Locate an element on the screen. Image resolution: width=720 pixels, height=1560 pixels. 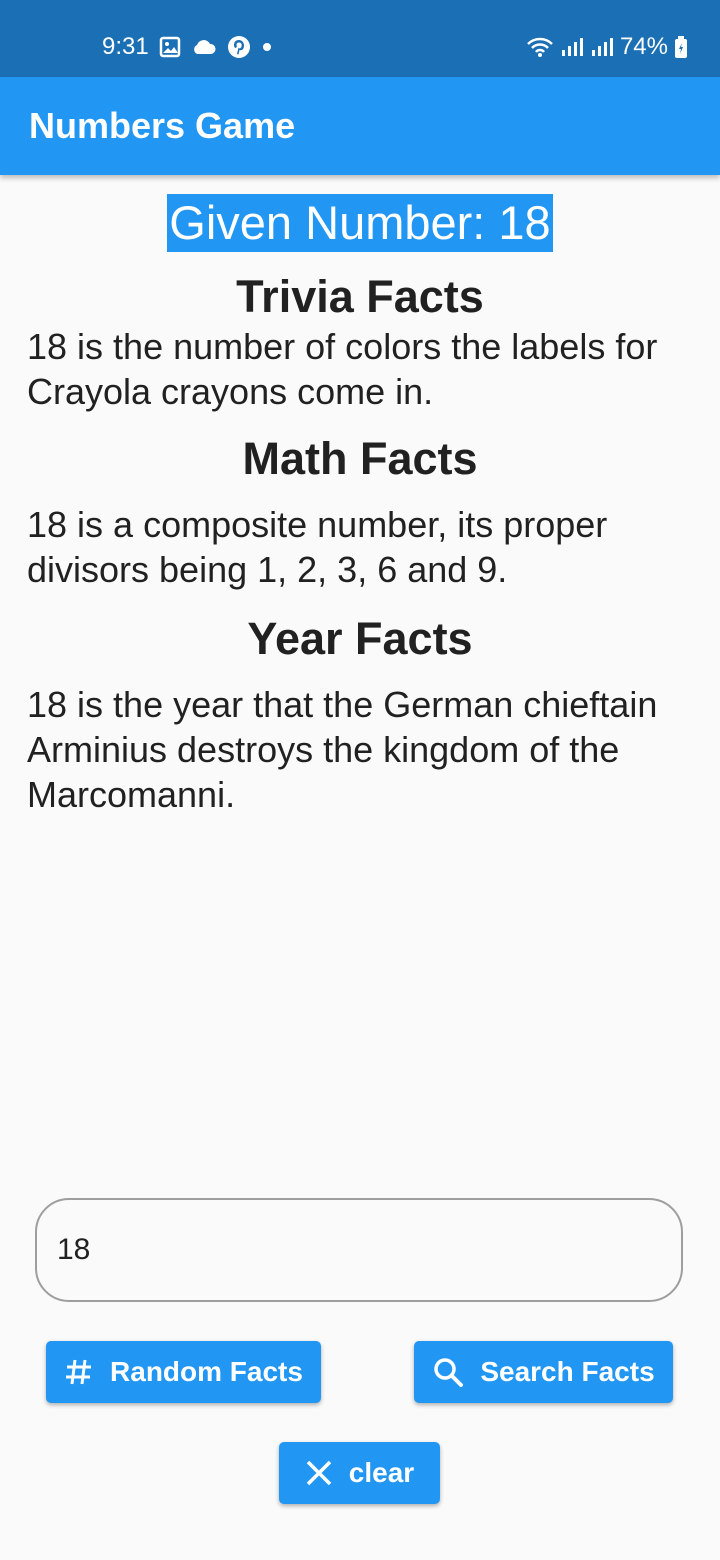
random-facts-label: Random Facts is located at coordinates (206, 1371).